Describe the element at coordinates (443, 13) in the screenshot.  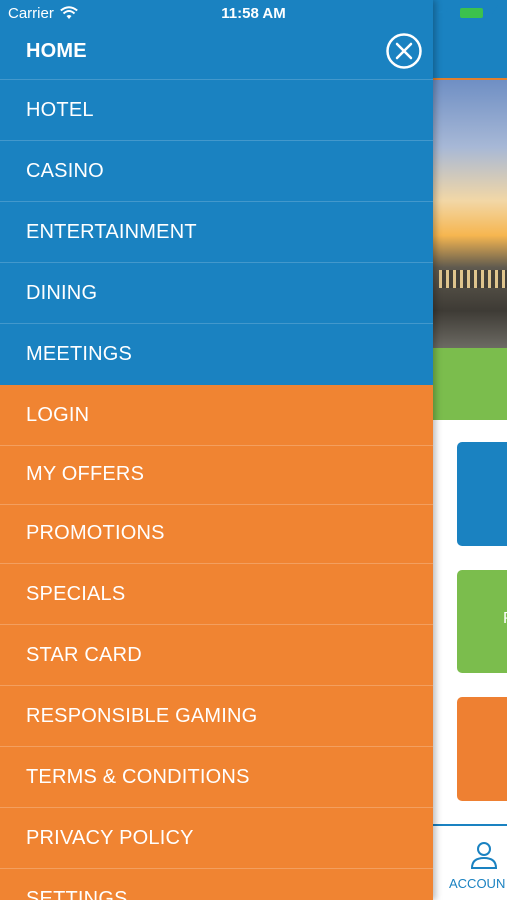
I see `location-icon` at that location.